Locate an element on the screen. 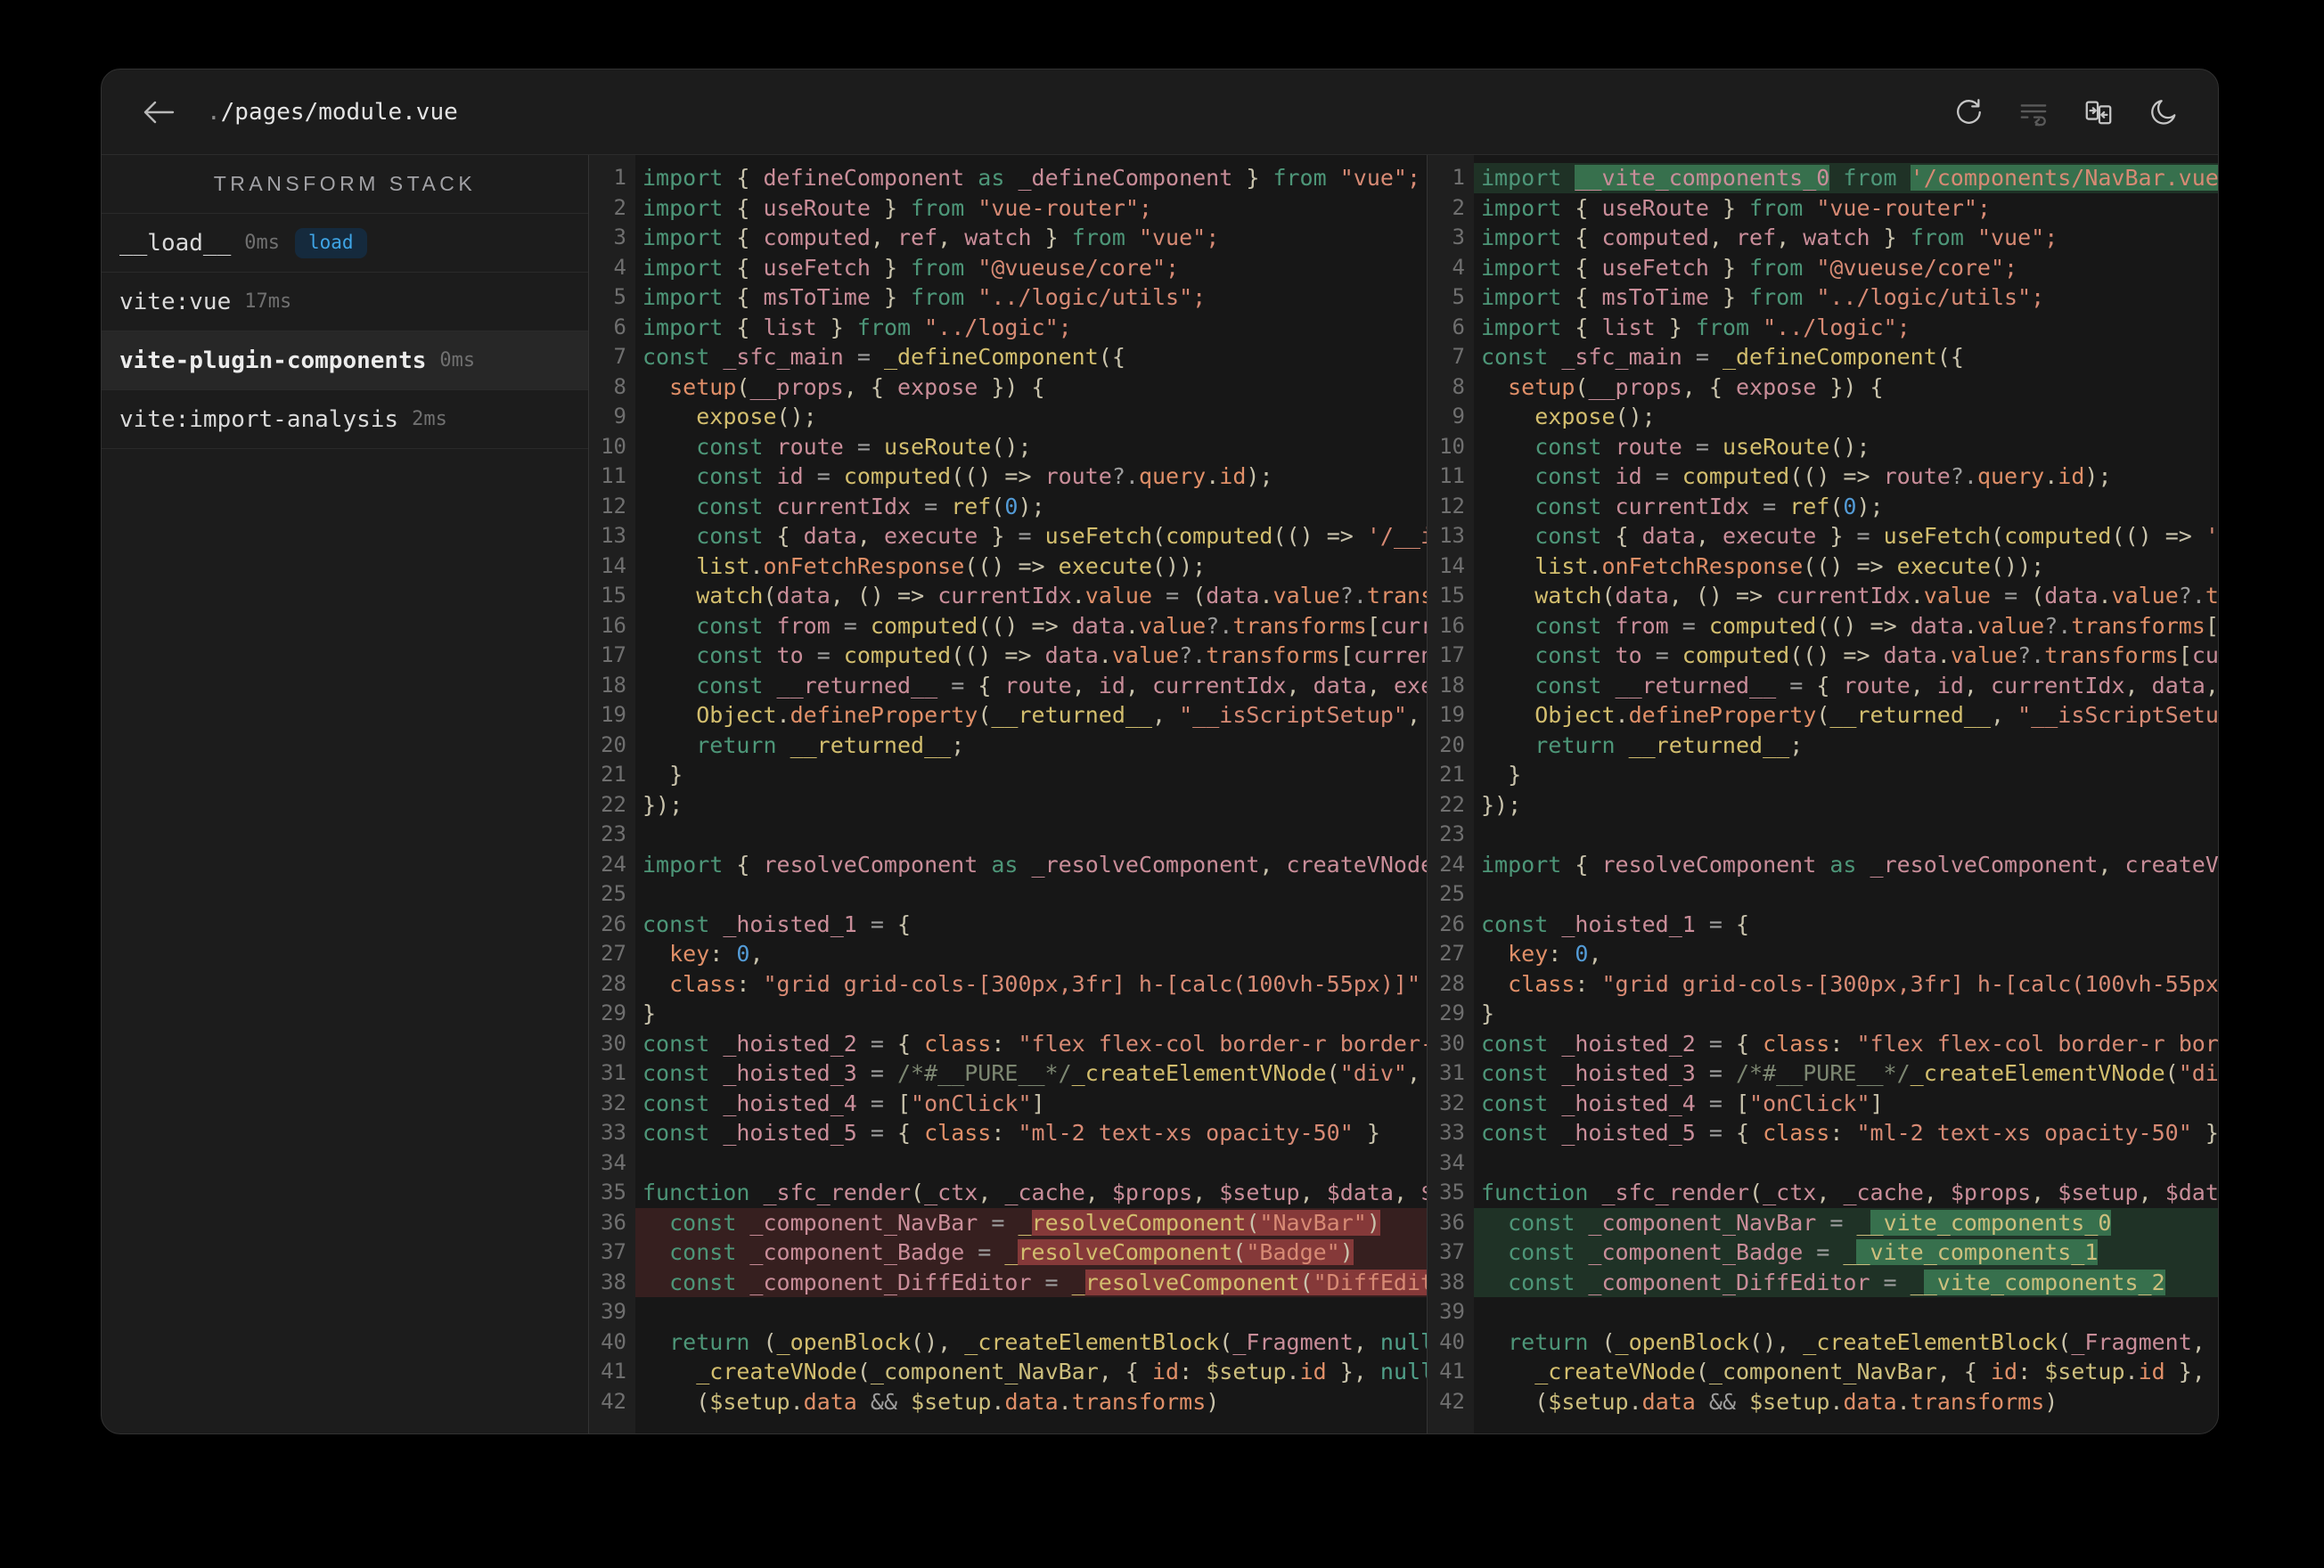 The image size is (2324, 1568). code-text: } is located at coordinates (1501, 775).